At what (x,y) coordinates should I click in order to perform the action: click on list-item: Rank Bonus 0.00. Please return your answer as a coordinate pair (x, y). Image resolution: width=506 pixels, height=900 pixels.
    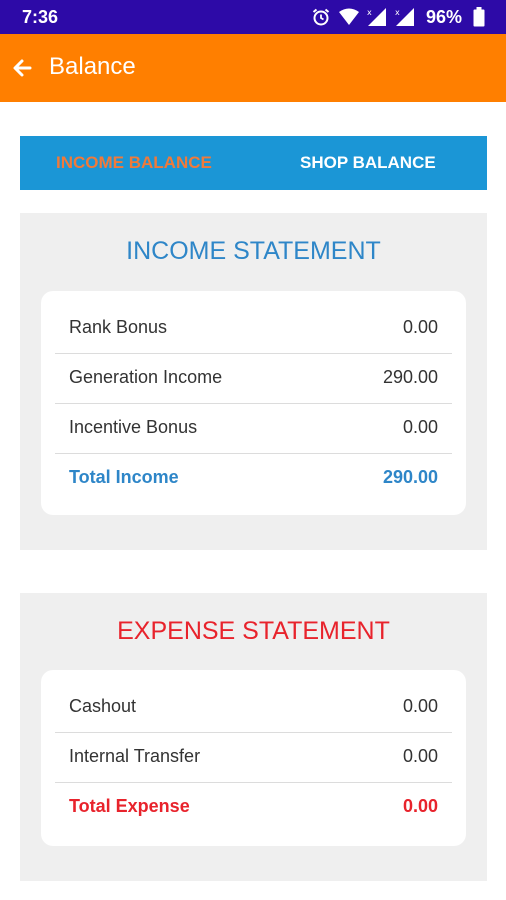
    Looking at the image, I should click on (253, 328).